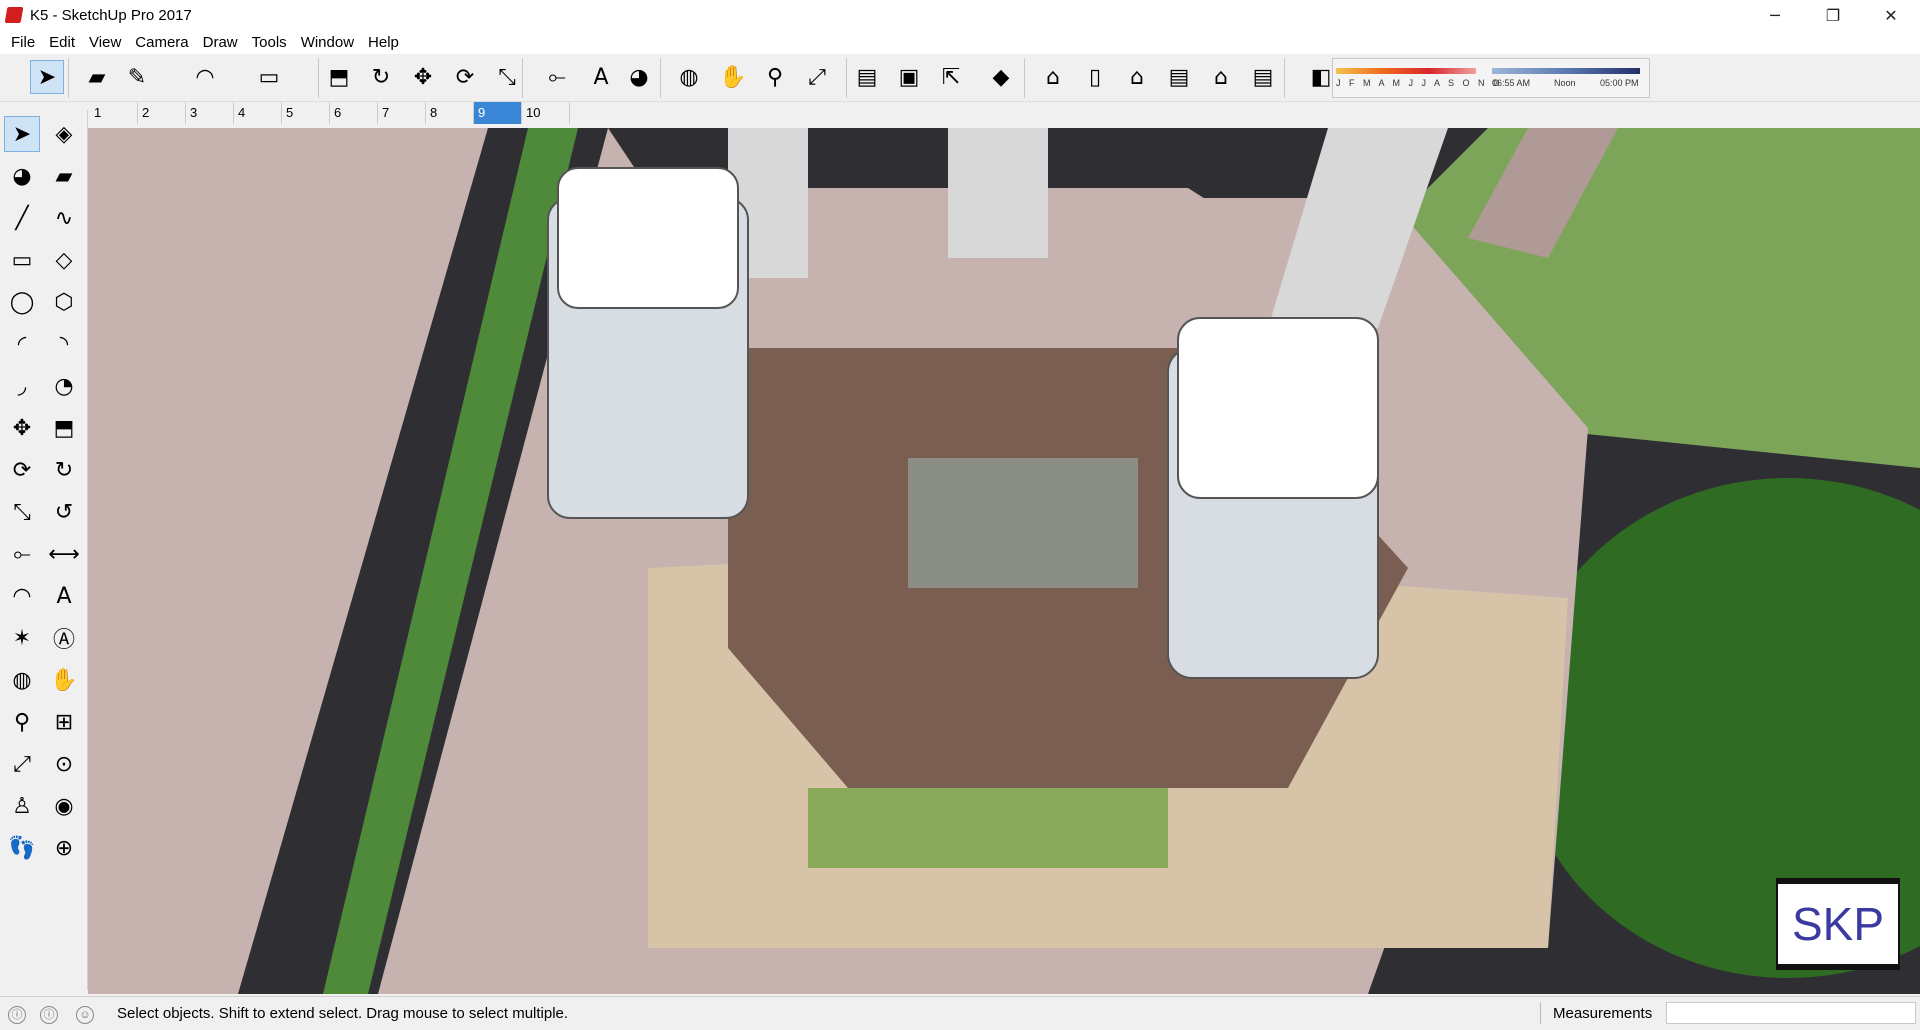 This screenshot has width=1920, height=1030. What do you see at coordinates (64, 218) in the screenshot?
I see `freehand-icon: ∿` at bounding box center [64, 218].